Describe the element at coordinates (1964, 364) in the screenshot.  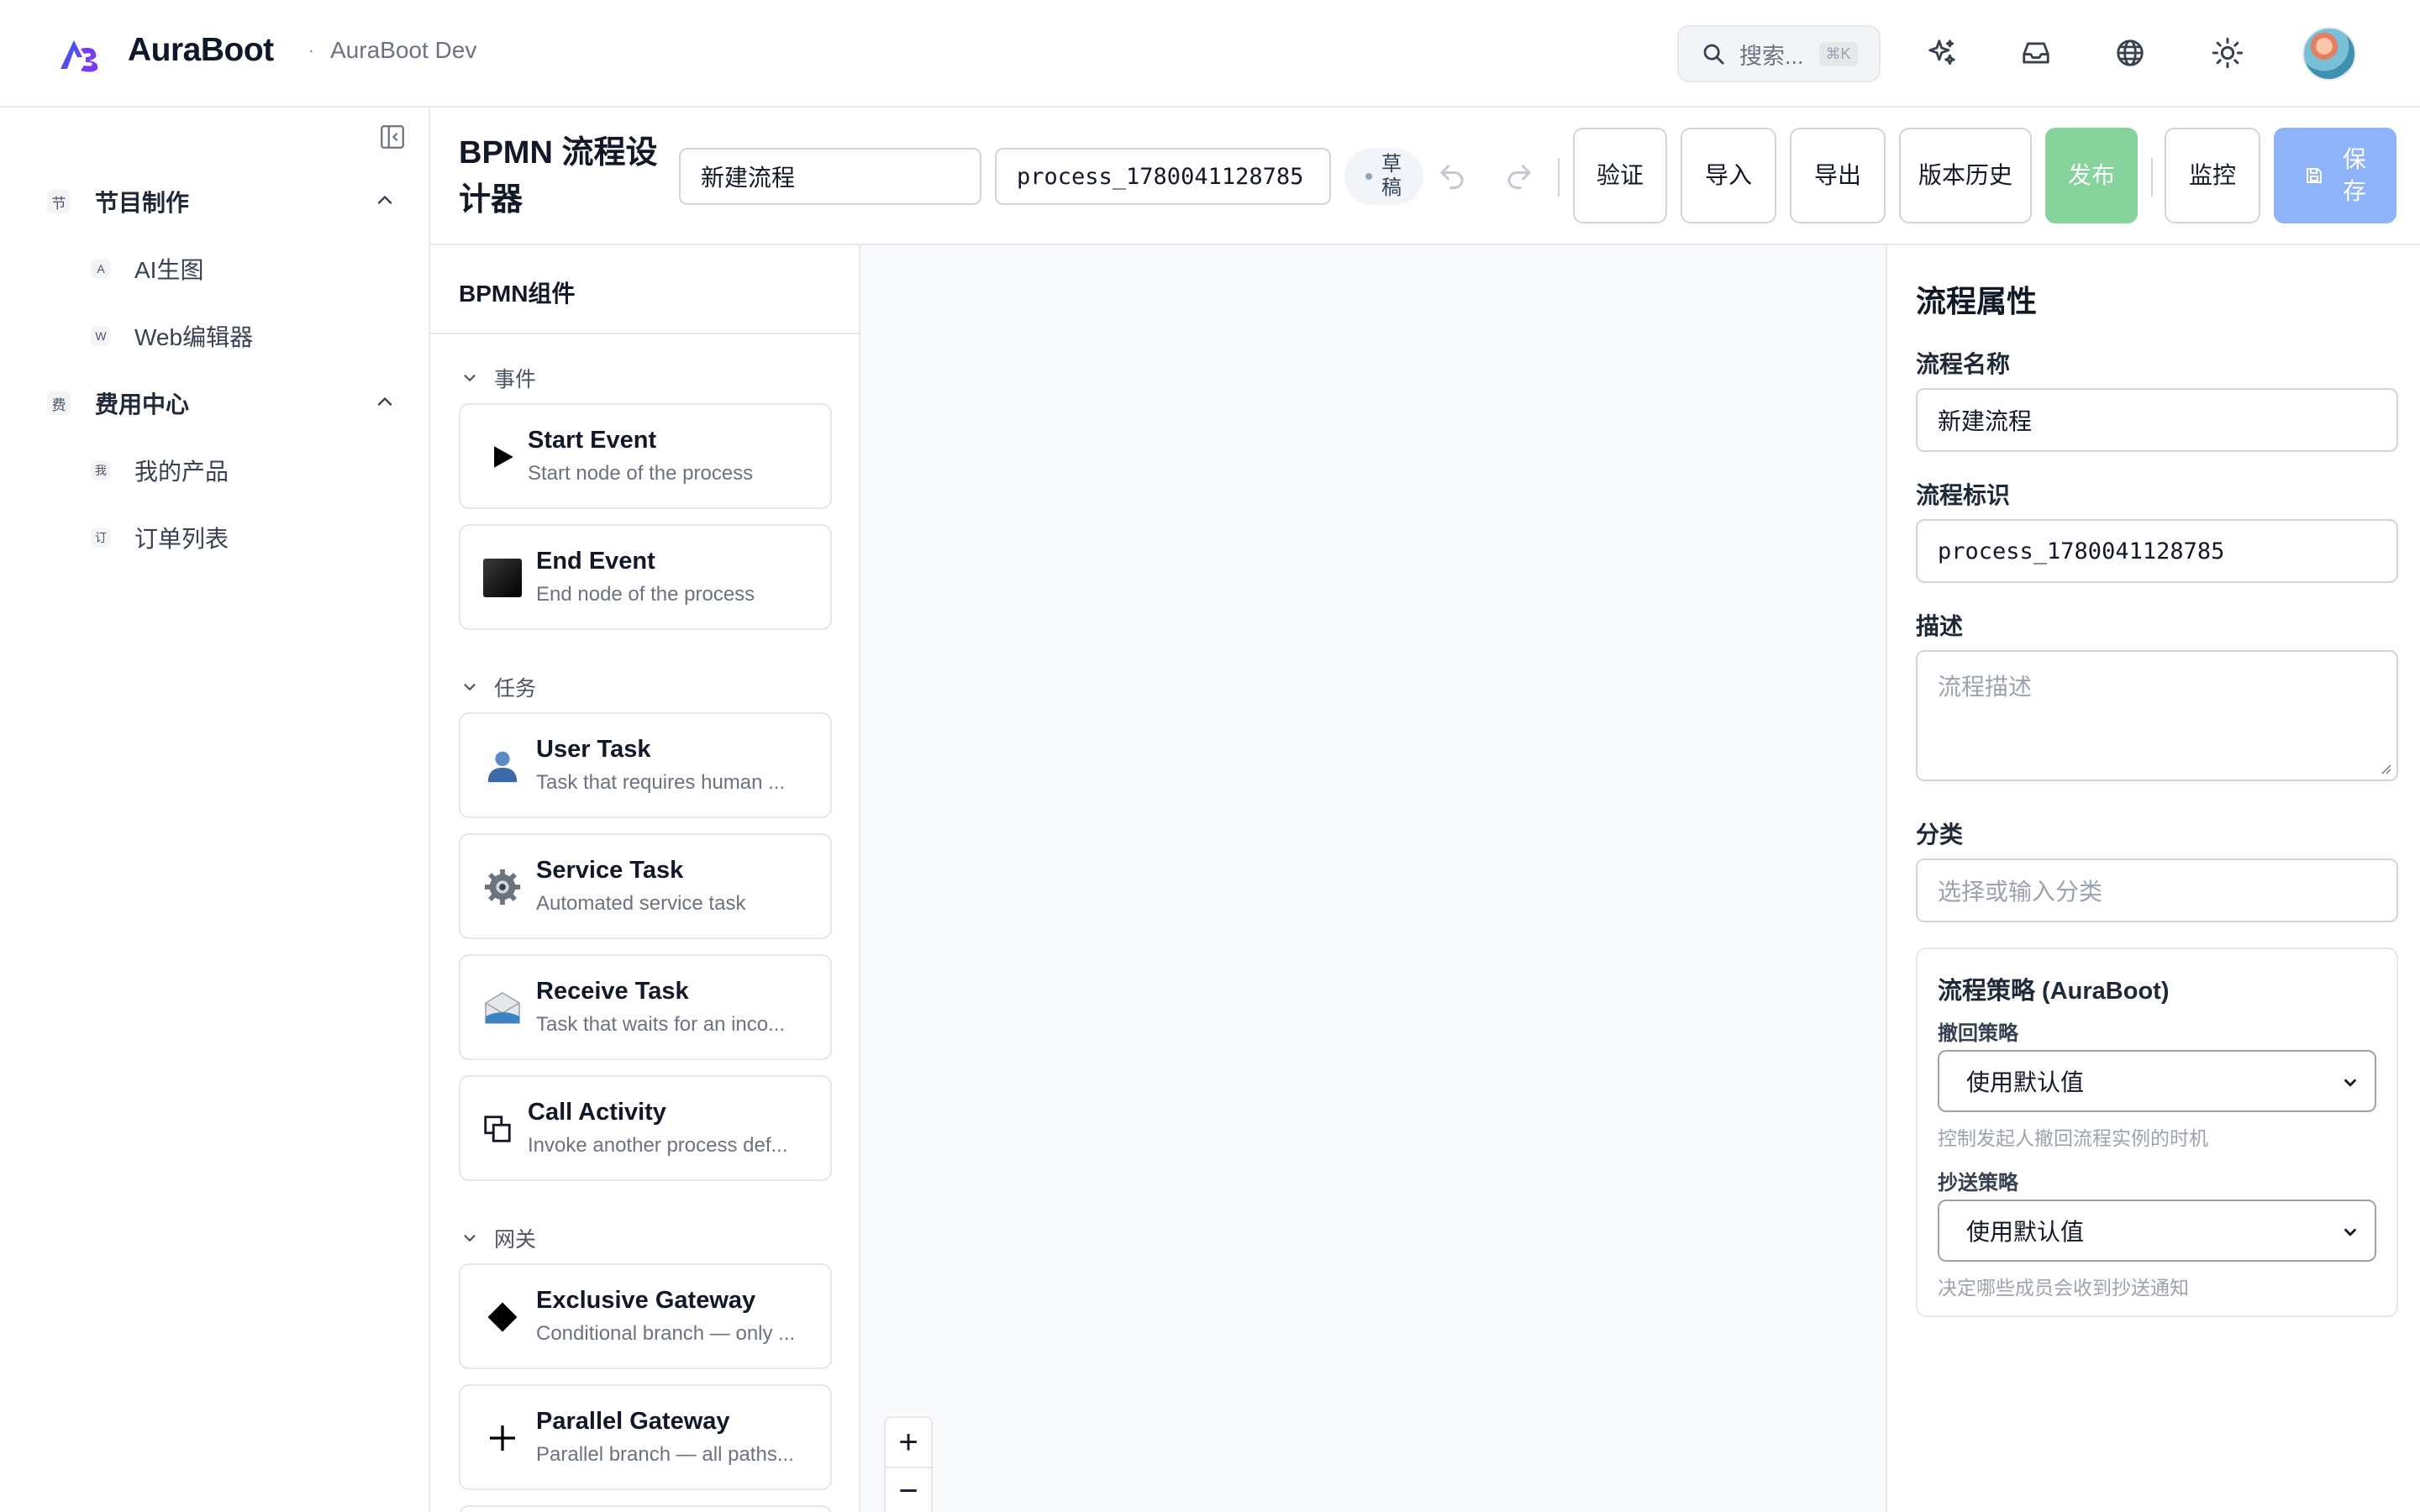
I see `process-name-label: 流程名称` at that location.